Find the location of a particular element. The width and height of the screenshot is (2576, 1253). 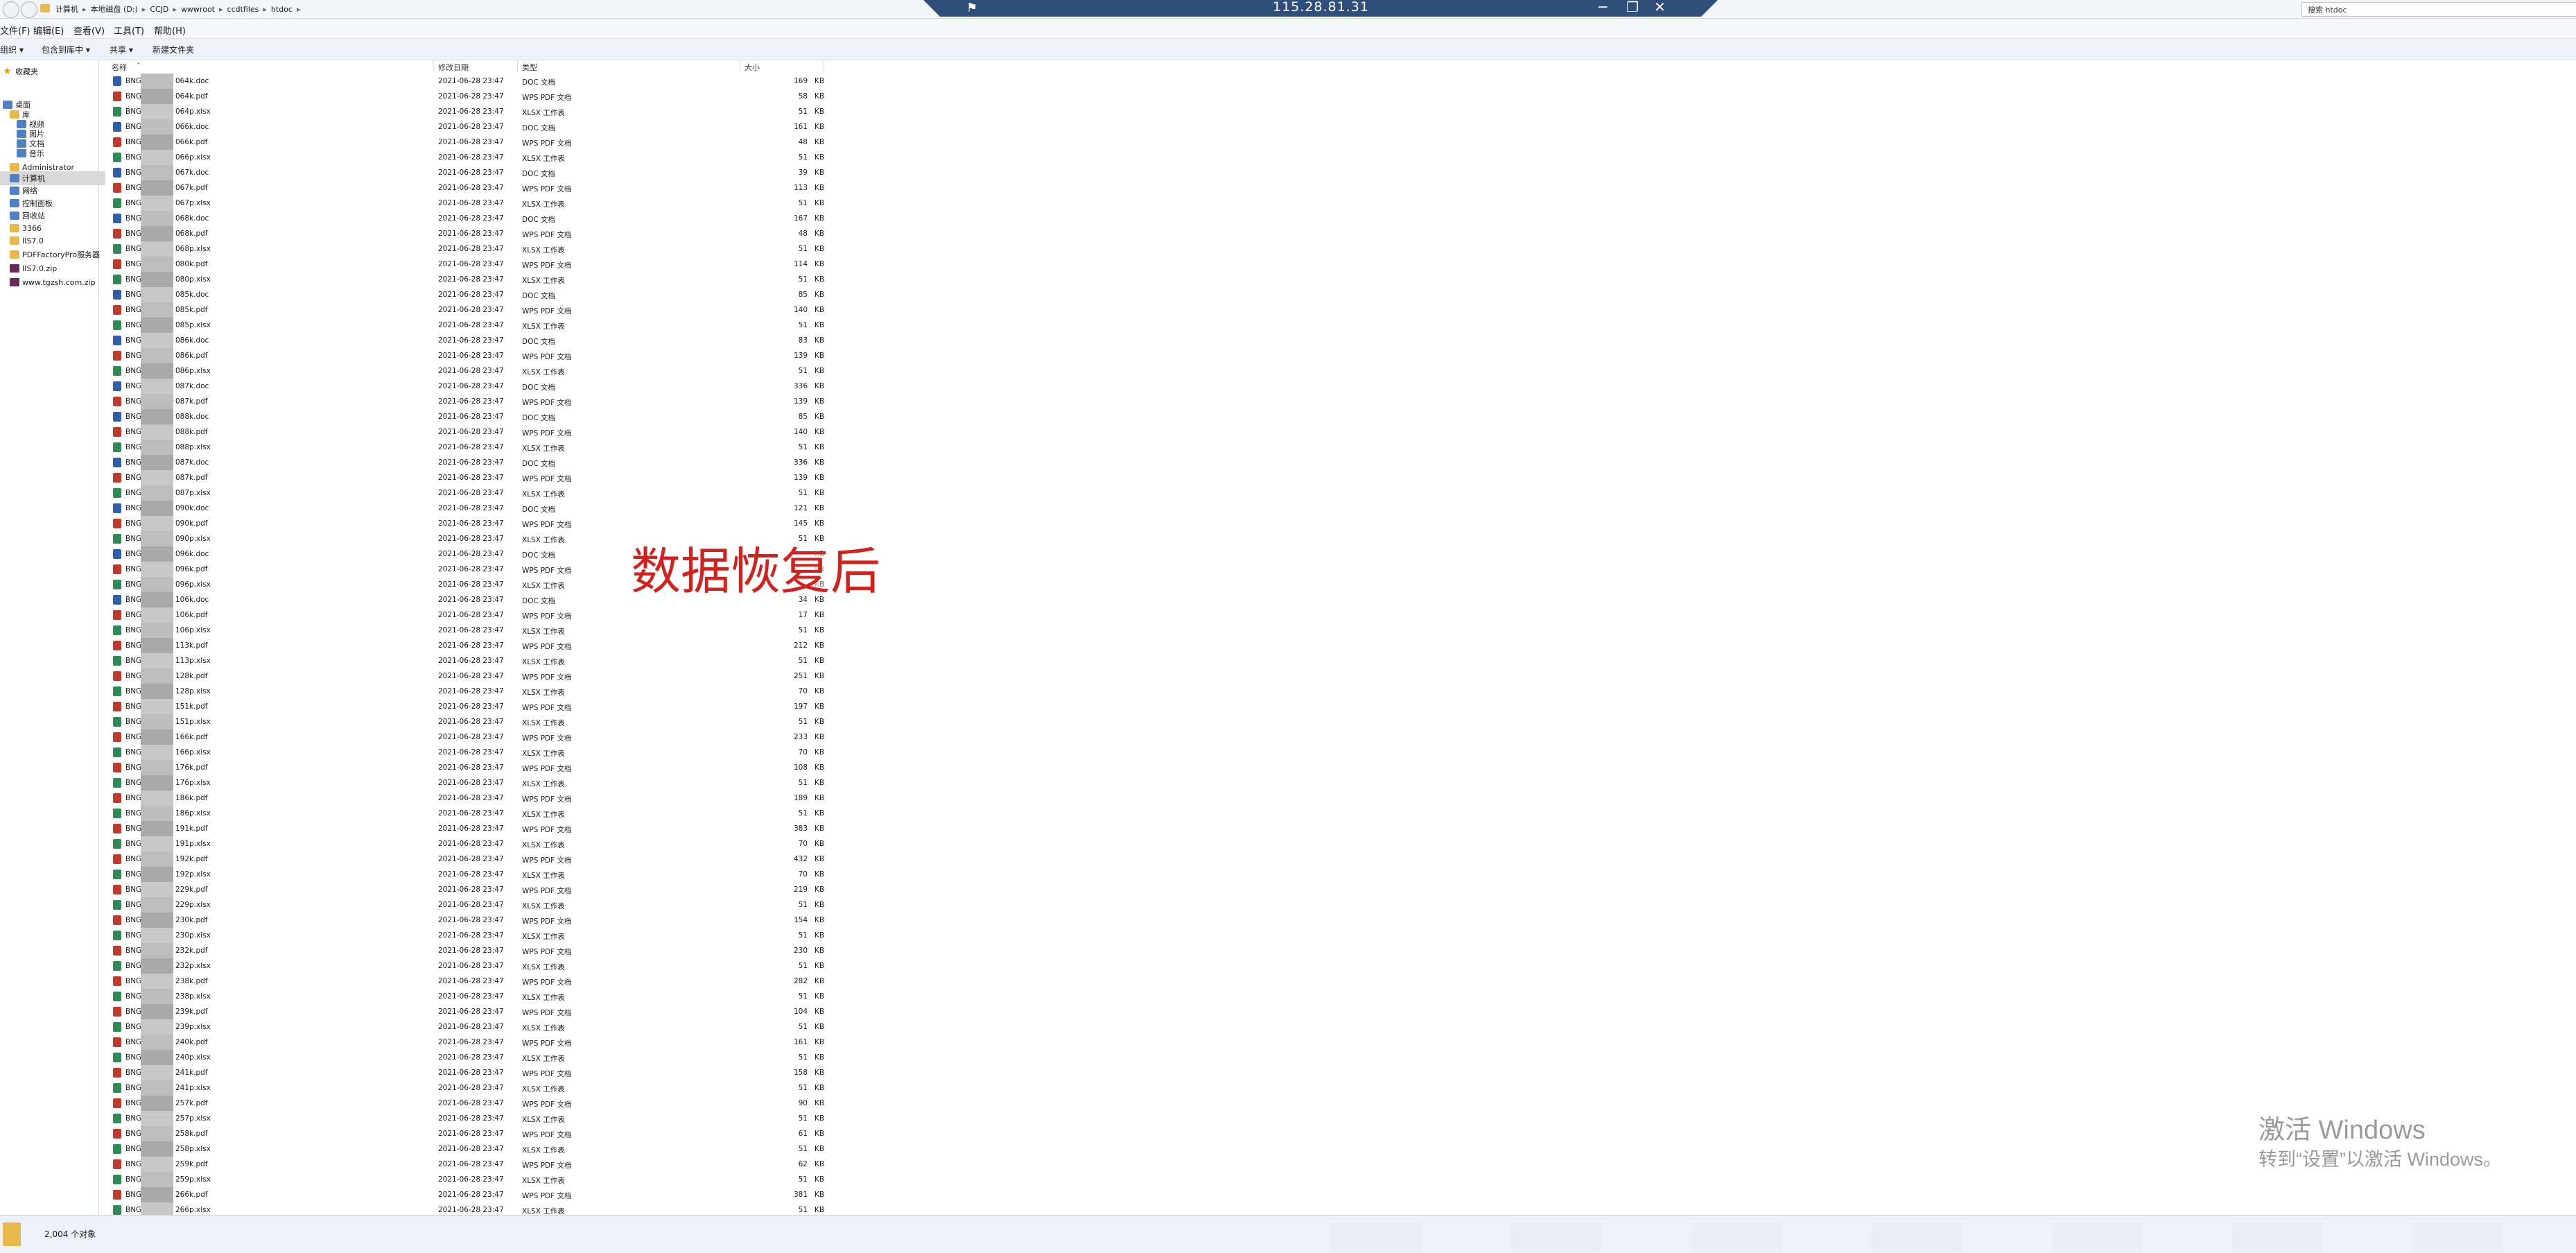

file-row: BNG 191p.xlsx 2021-06-28 23:47 XLSX 工作表 70 KB is located at coordinates (465, 844).